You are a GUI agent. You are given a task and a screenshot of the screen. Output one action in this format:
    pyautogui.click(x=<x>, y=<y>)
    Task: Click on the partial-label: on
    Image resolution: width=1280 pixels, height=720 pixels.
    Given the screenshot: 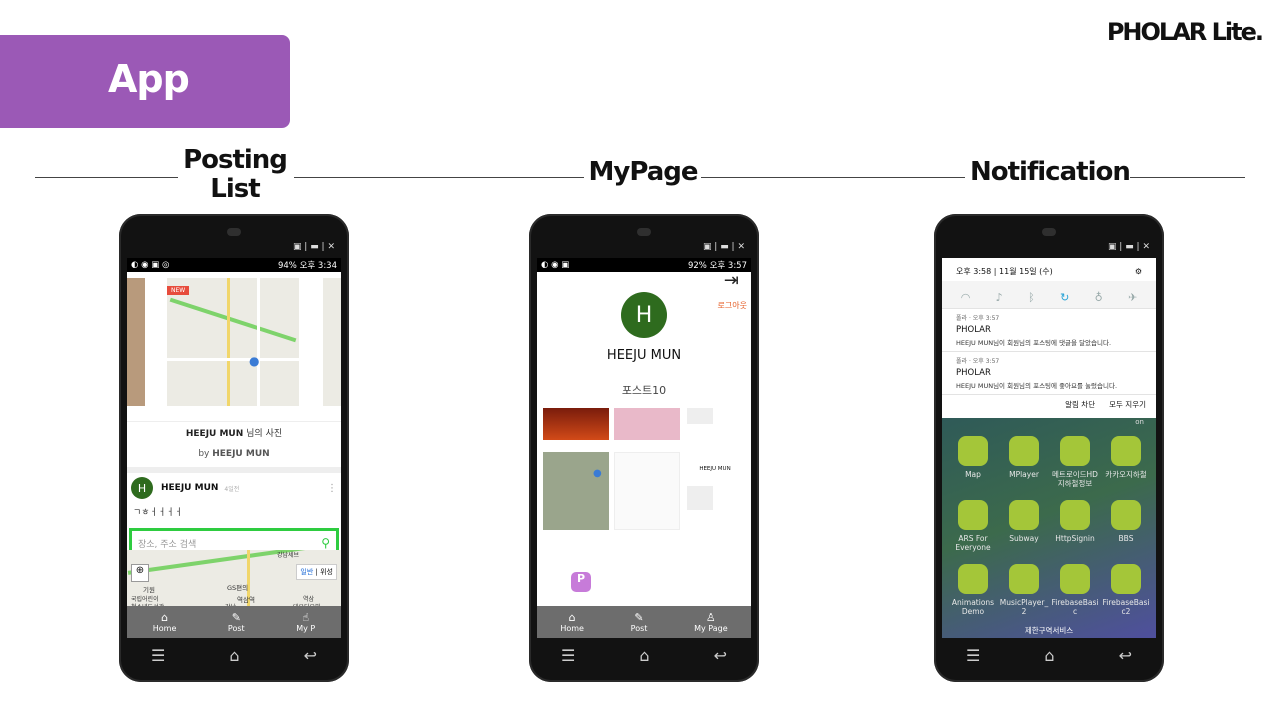 What is the action you would take?
    pyautogui.click(x=1139, y=422)
    